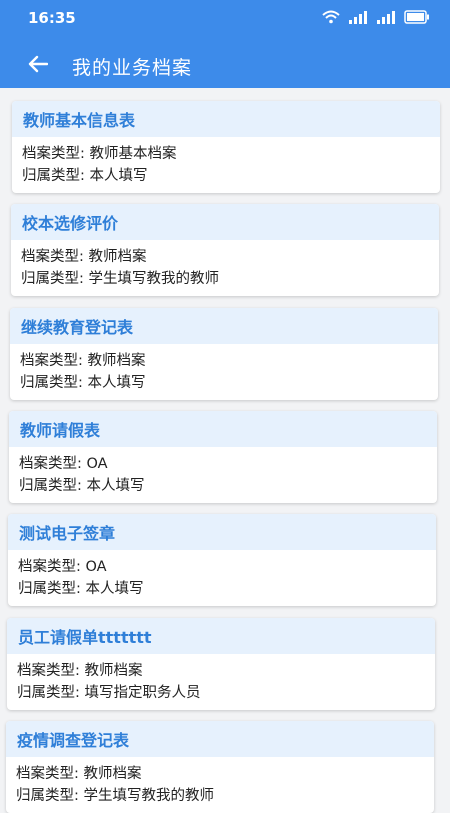  What do you see at coordinates (52, 18) in the screenshot?
I see `status-time: 16:35` at bounding box center [52, 18].